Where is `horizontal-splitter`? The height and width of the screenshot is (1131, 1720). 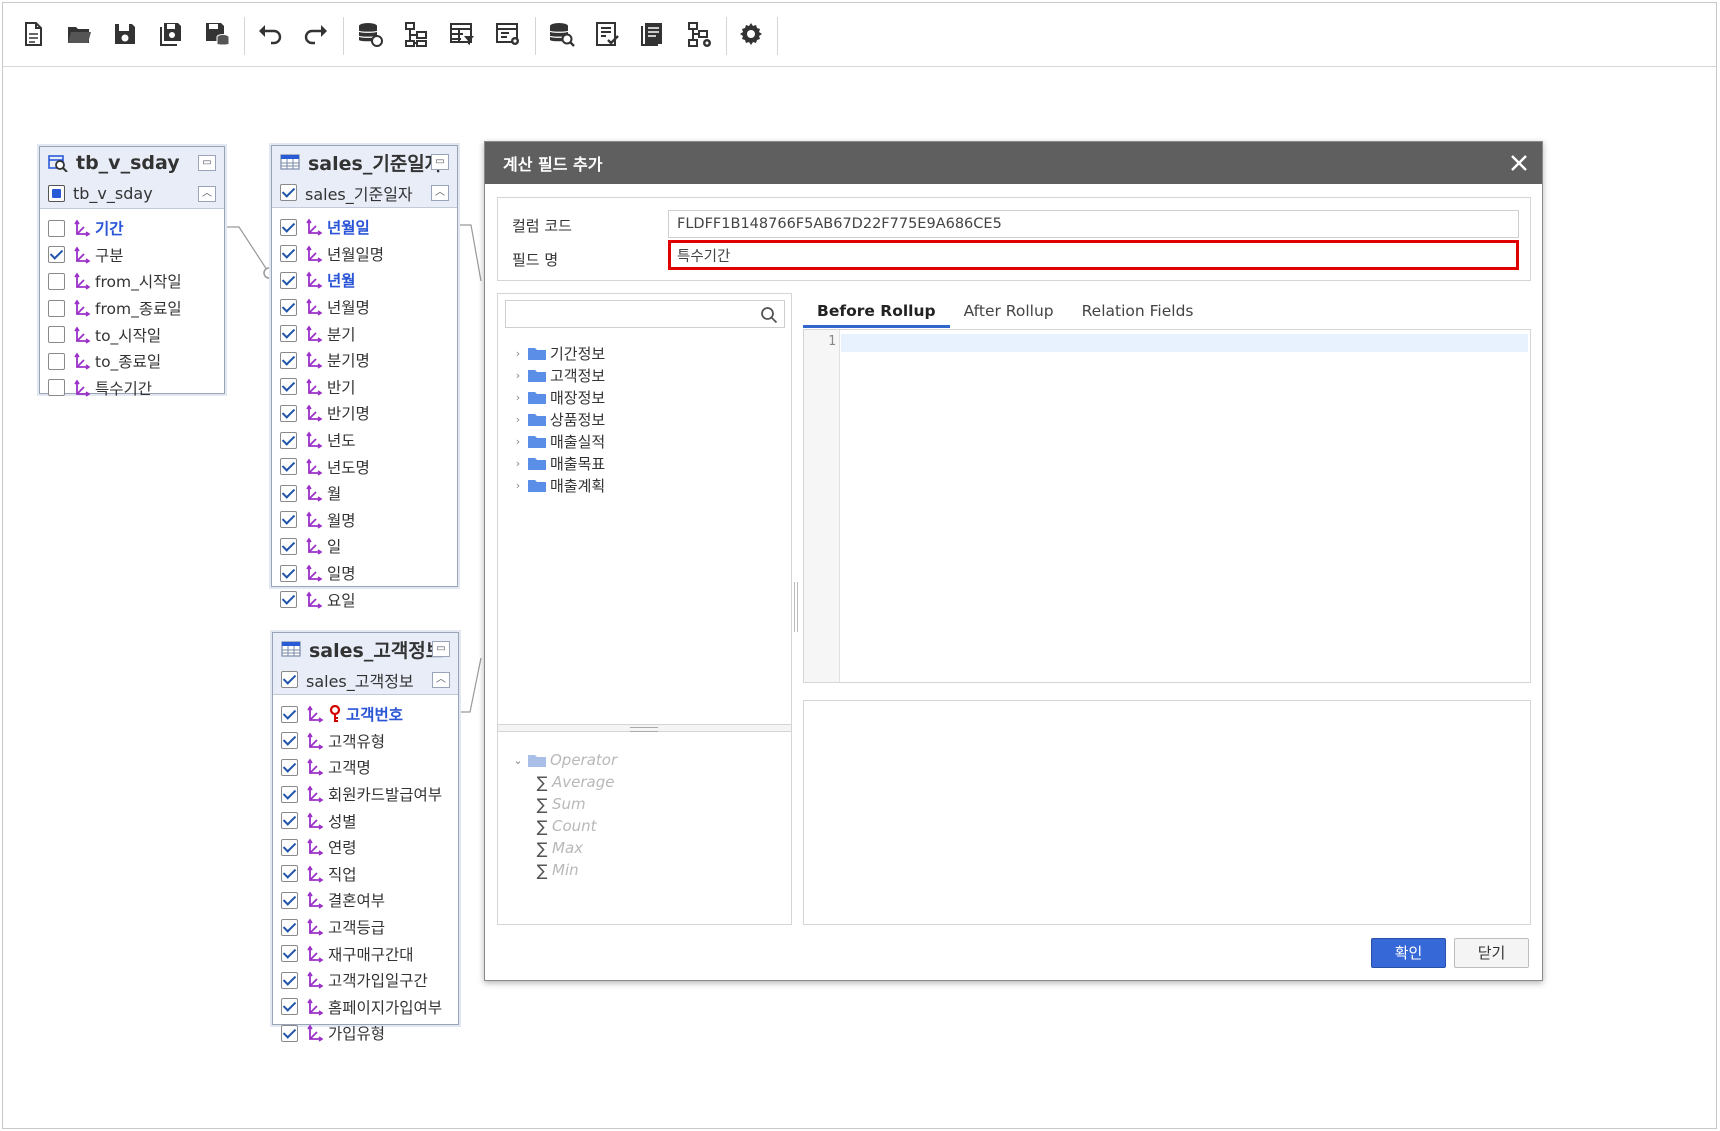 horizontal-splitter is located at coordinates (644, 728).